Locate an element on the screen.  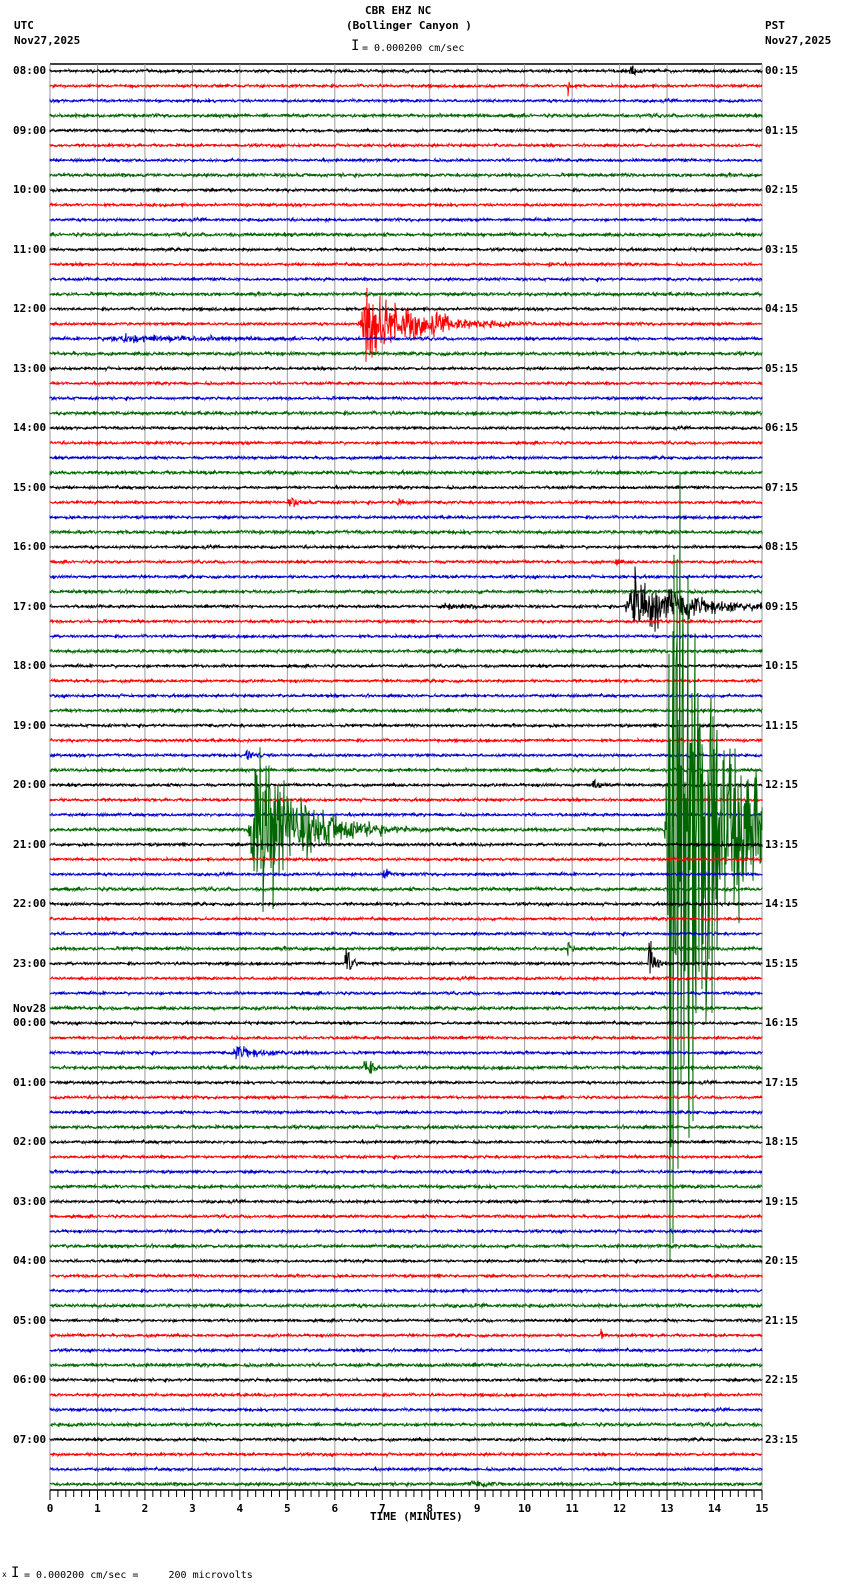
x-tick-label: 6 is located at coordinates (334, 1508).